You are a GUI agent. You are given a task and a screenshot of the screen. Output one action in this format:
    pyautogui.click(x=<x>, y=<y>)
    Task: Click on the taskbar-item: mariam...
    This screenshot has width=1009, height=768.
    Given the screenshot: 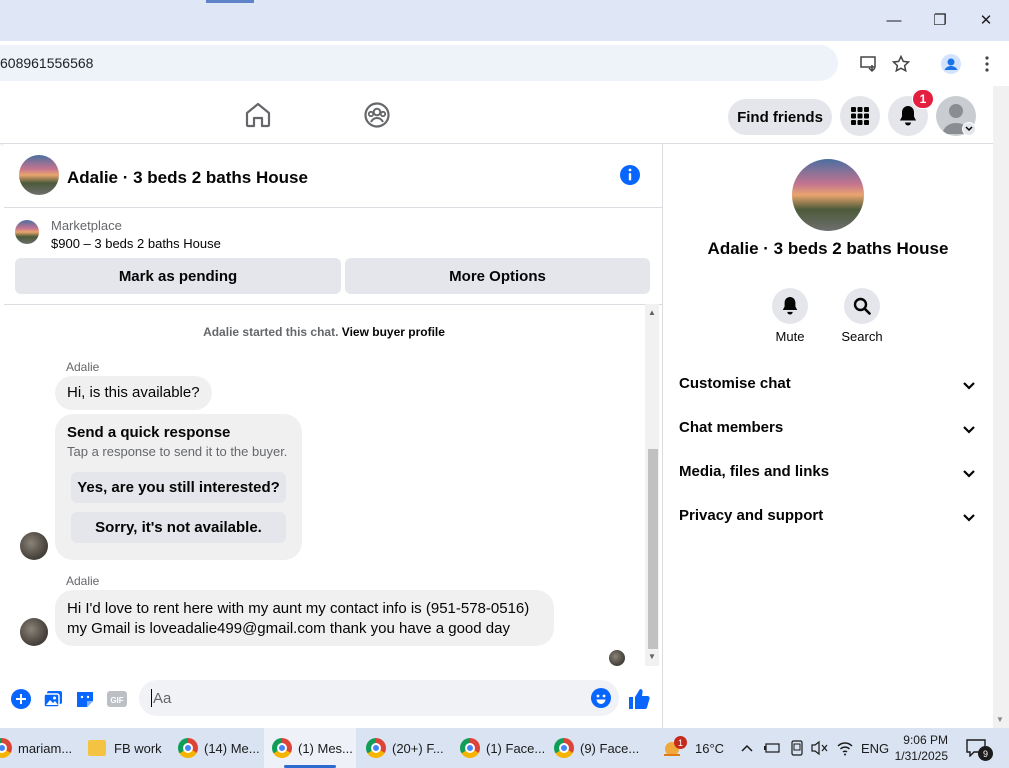 What is the action you would take?
    pyautogui.click(x=40, y=748)
    